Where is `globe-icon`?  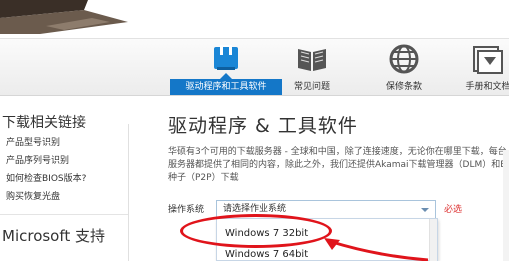
globe-icon is located at coordinates (404, 59).